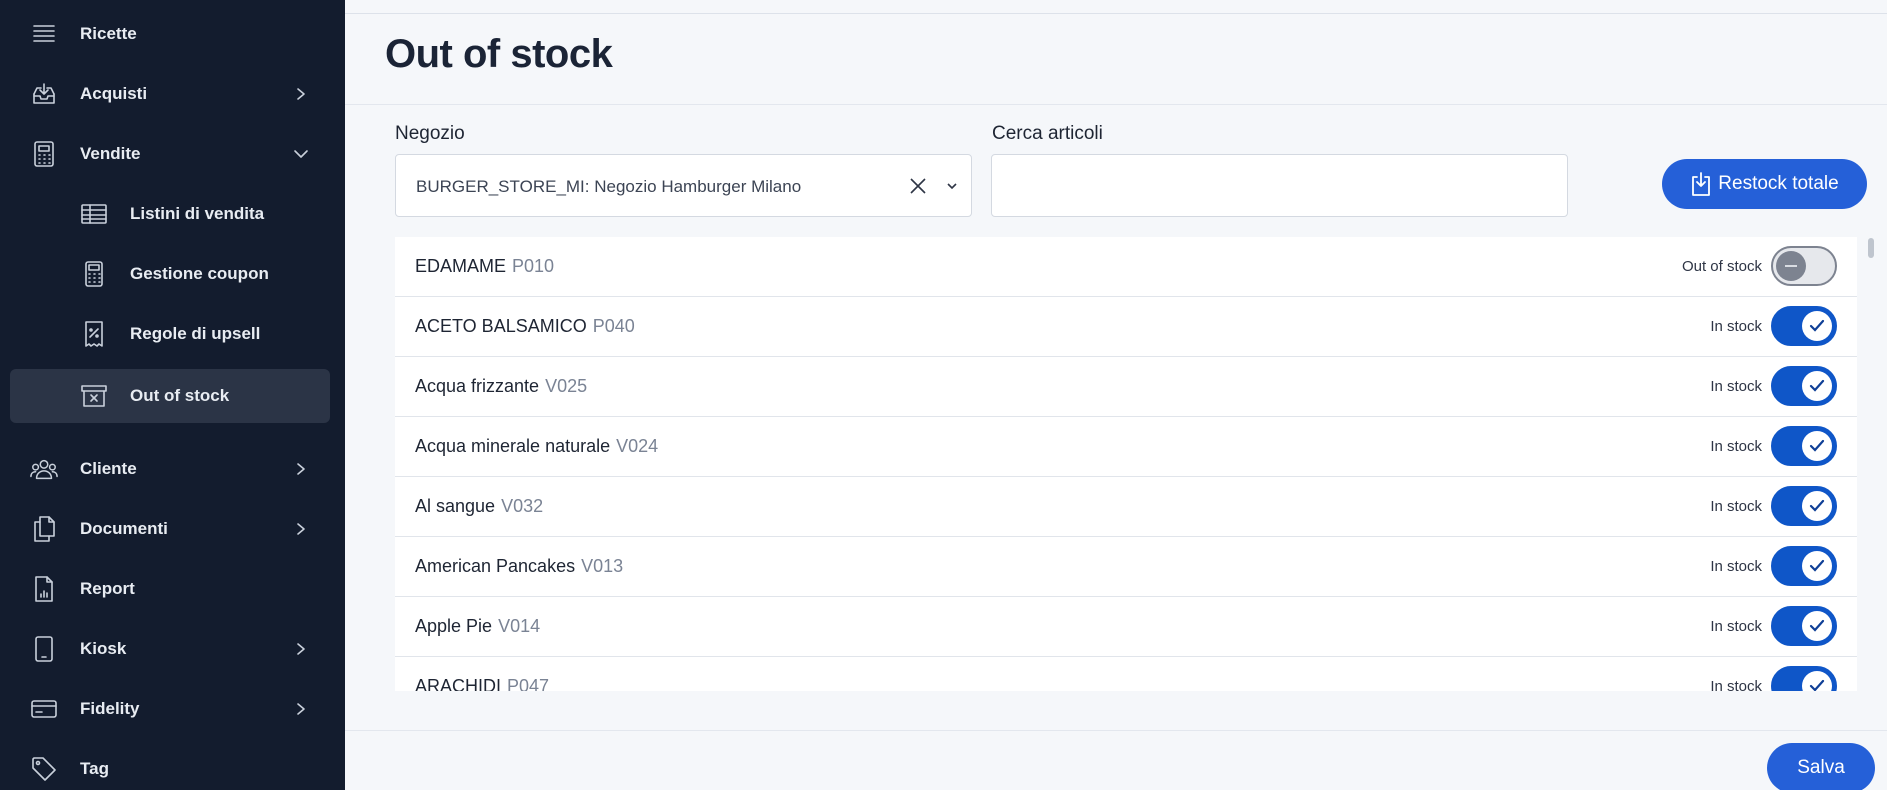 This screenshot has height=790, width=1887. Describe the element at coordinates (110, 153) in the screenshot. I see `sidebar-item-label: Vendite` at that location.